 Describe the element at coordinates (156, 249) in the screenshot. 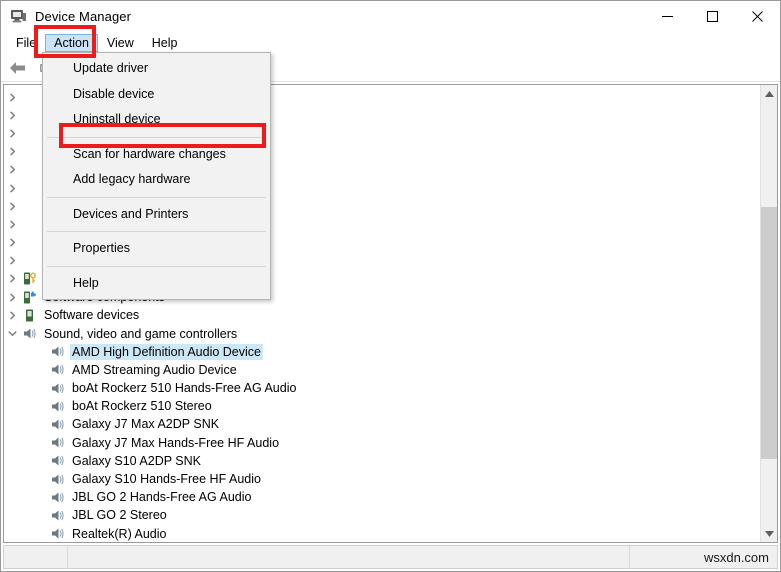

I see `menu-option: Properties` at that location.